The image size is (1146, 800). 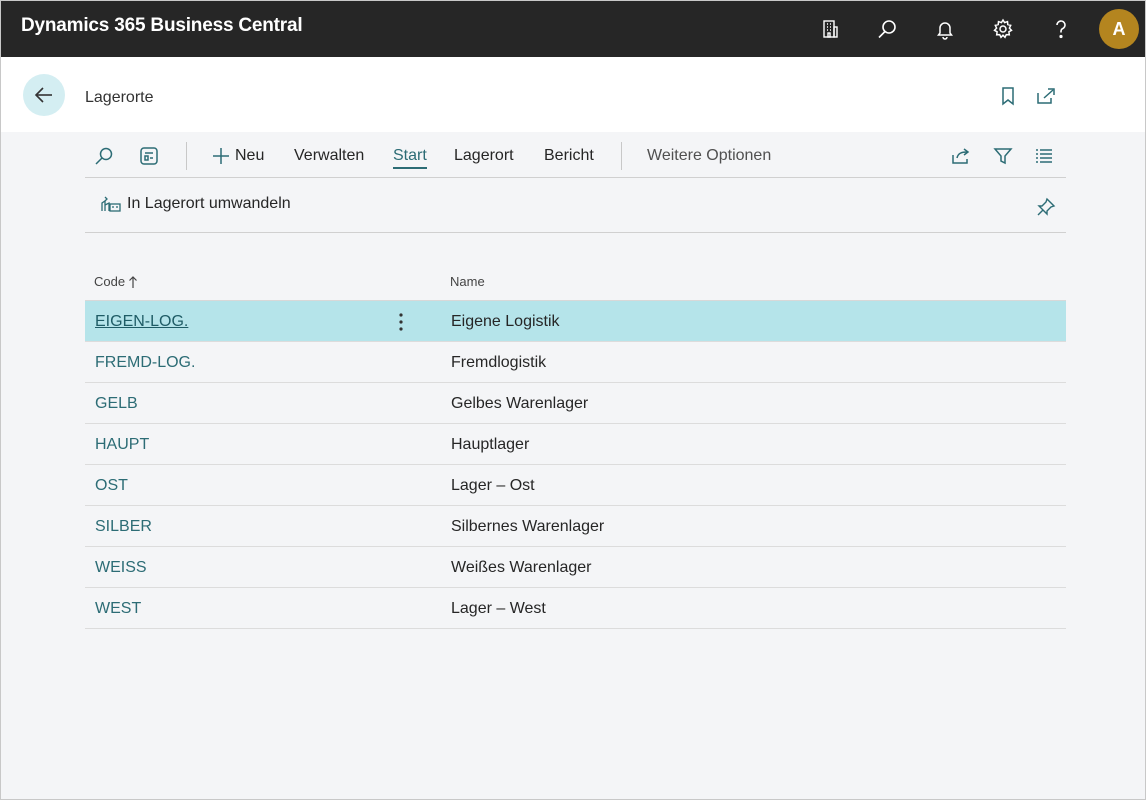 What do you see at coordinates (945, 29) in the screenshot?
I see `bell-icon` at bounding box center [945, 29].